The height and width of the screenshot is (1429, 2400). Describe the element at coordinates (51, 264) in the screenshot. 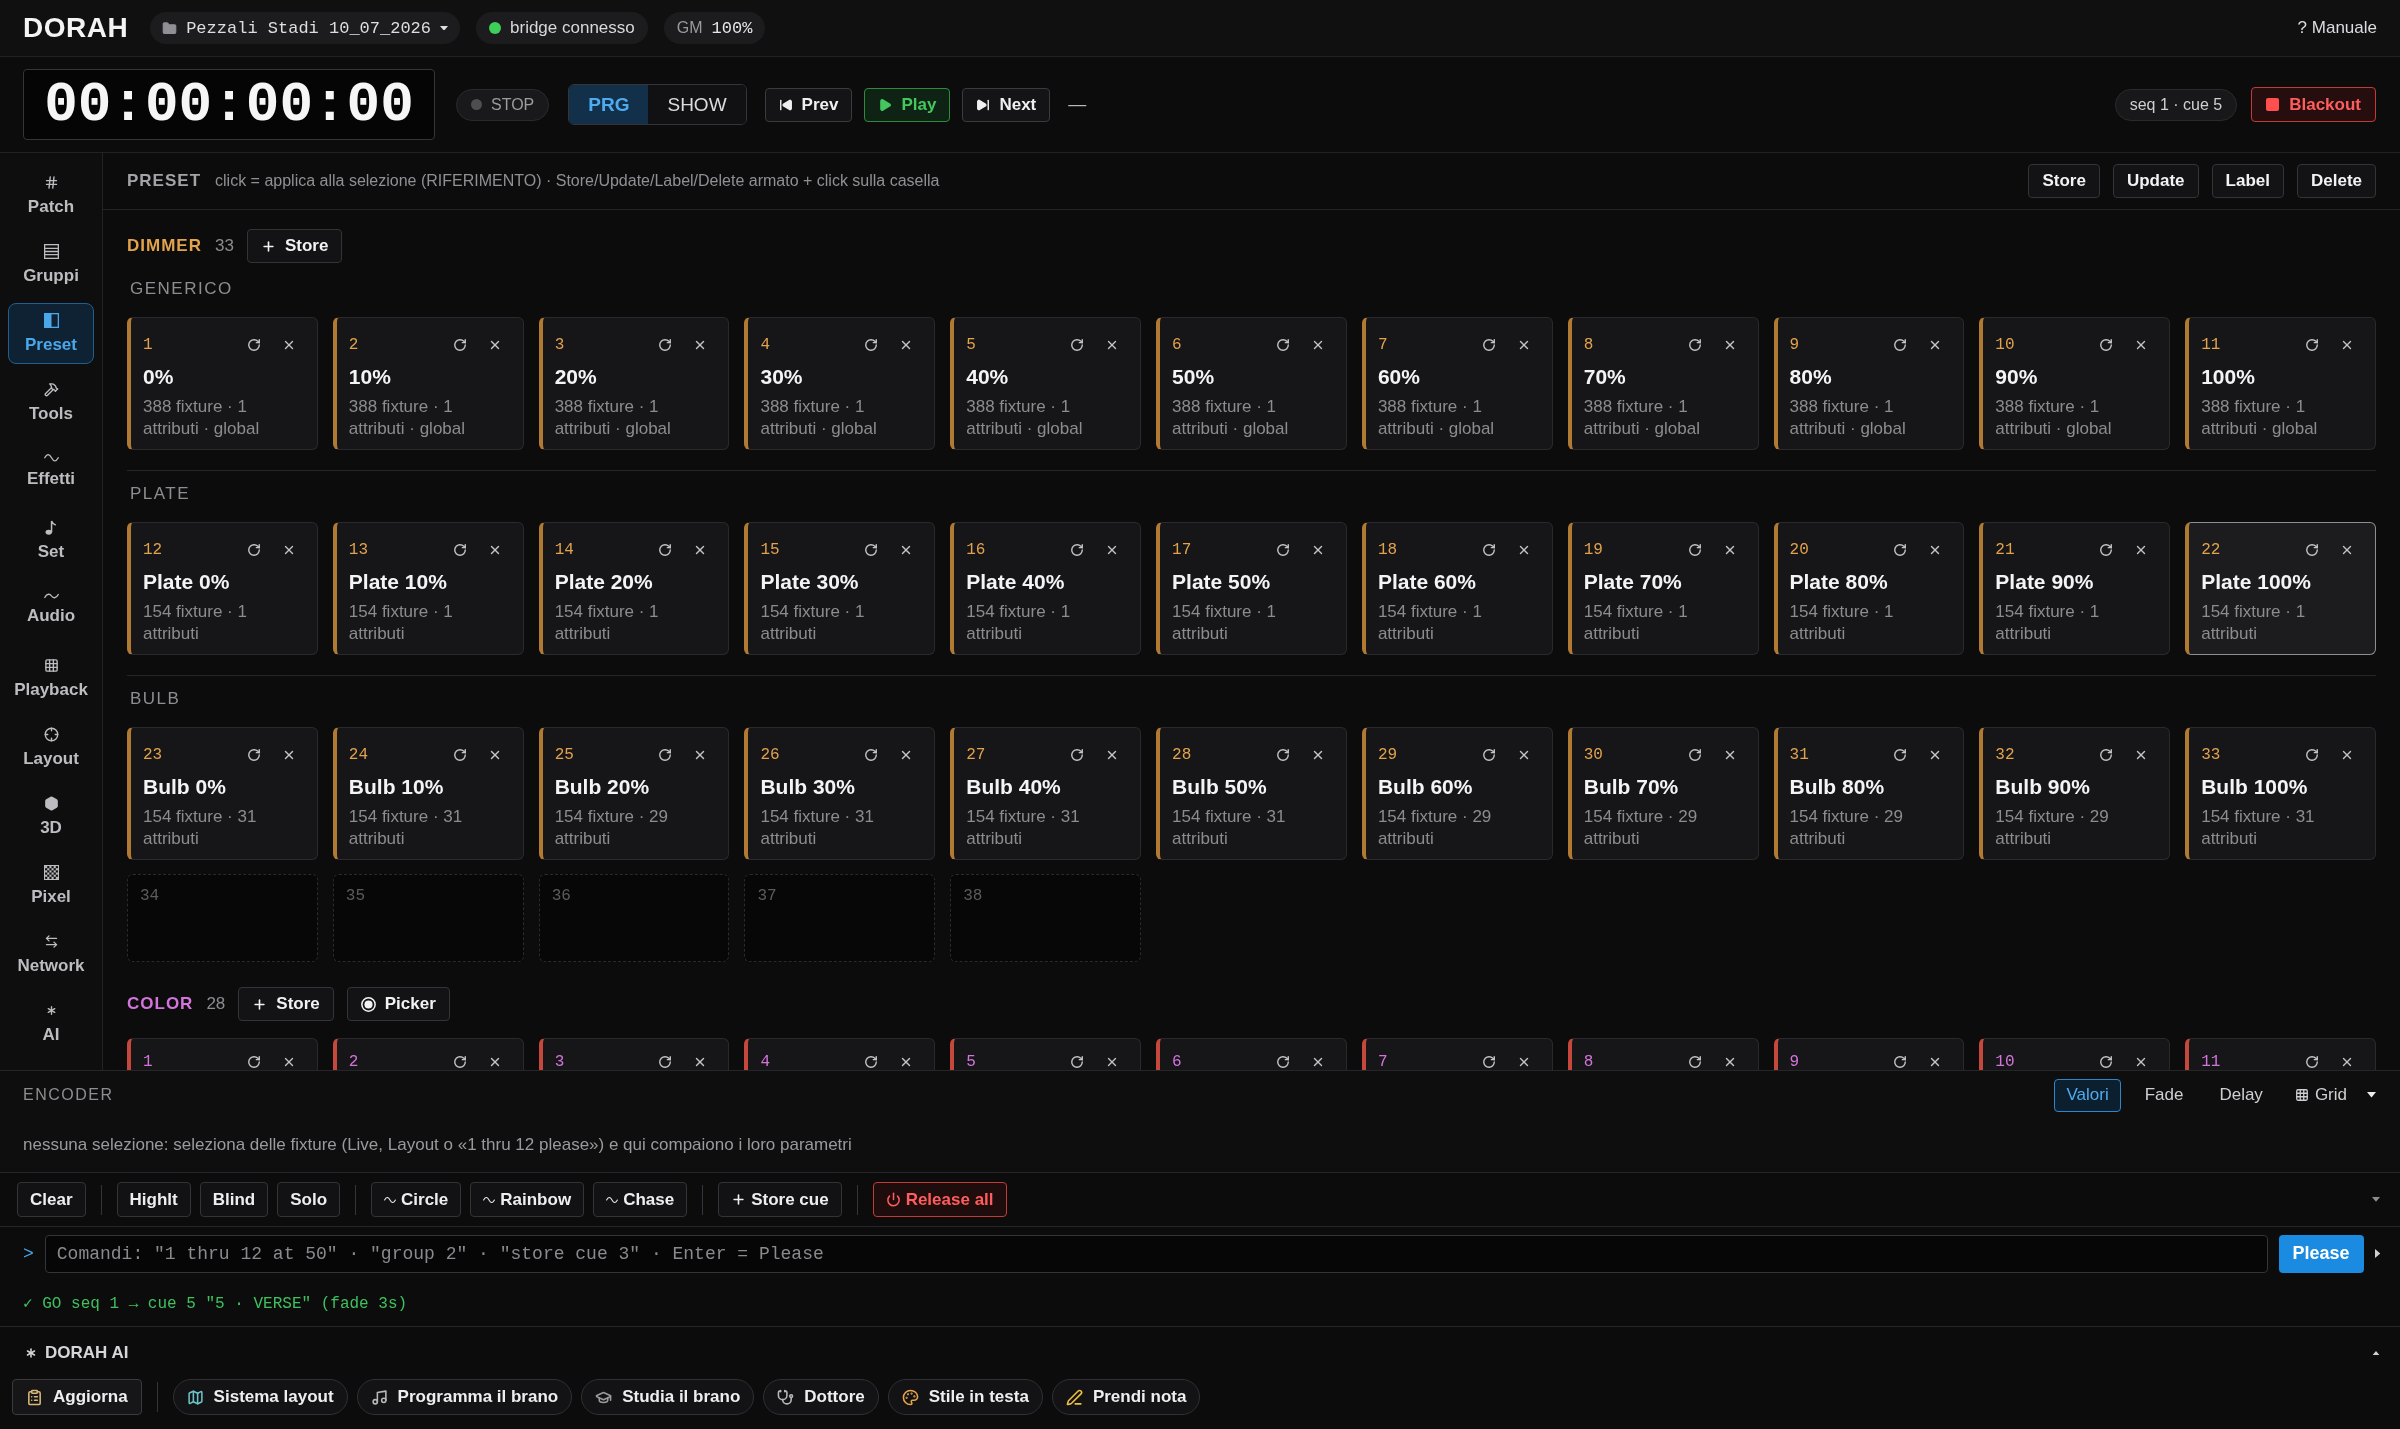

I see `sidebar-item: Gruppi` at that location.